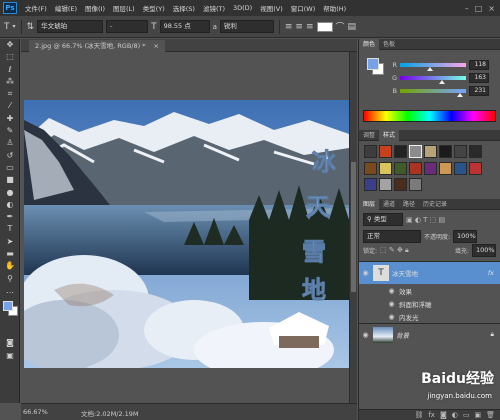  Describe the element at coordinates (31, 27) in the screenshot. I see `text-orientation-icon: ⇅` at that location.